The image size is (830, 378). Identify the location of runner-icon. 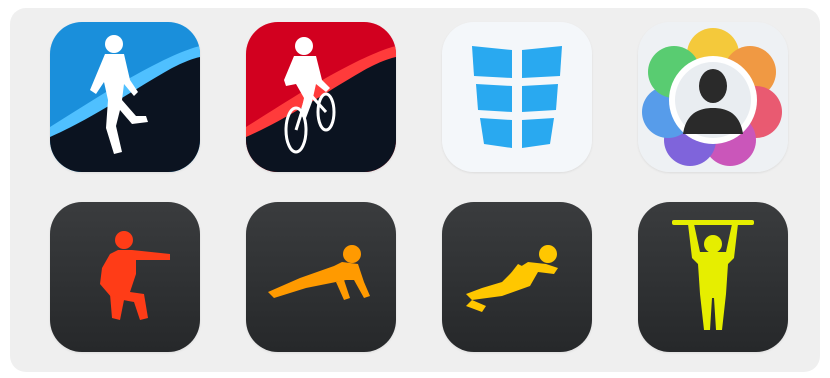
(125, 97).